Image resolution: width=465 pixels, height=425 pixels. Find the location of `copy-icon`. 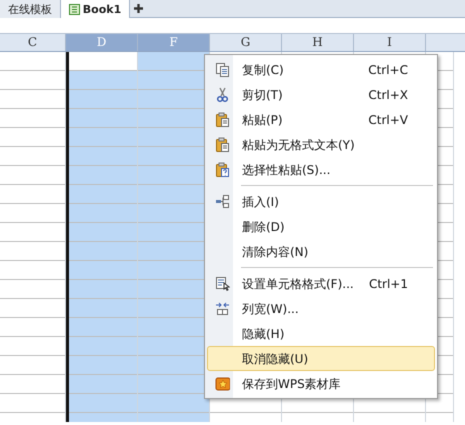

copy-icon is located at coordinates (222, 70).